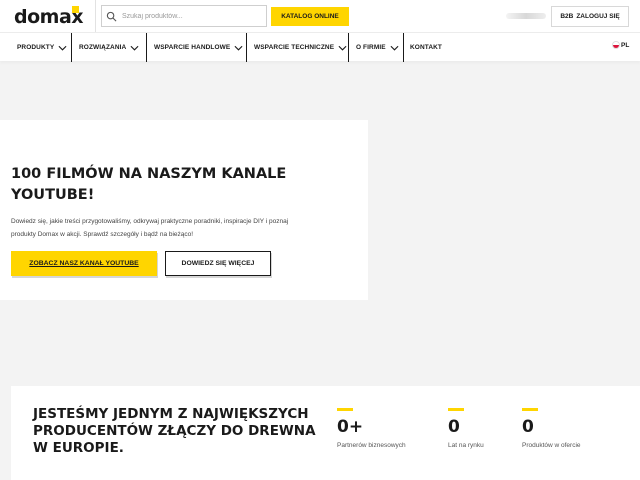 The image size is (640, 480). Describe the element at coordinates (95, 16) in the screenshot. I see `divider` at that location.